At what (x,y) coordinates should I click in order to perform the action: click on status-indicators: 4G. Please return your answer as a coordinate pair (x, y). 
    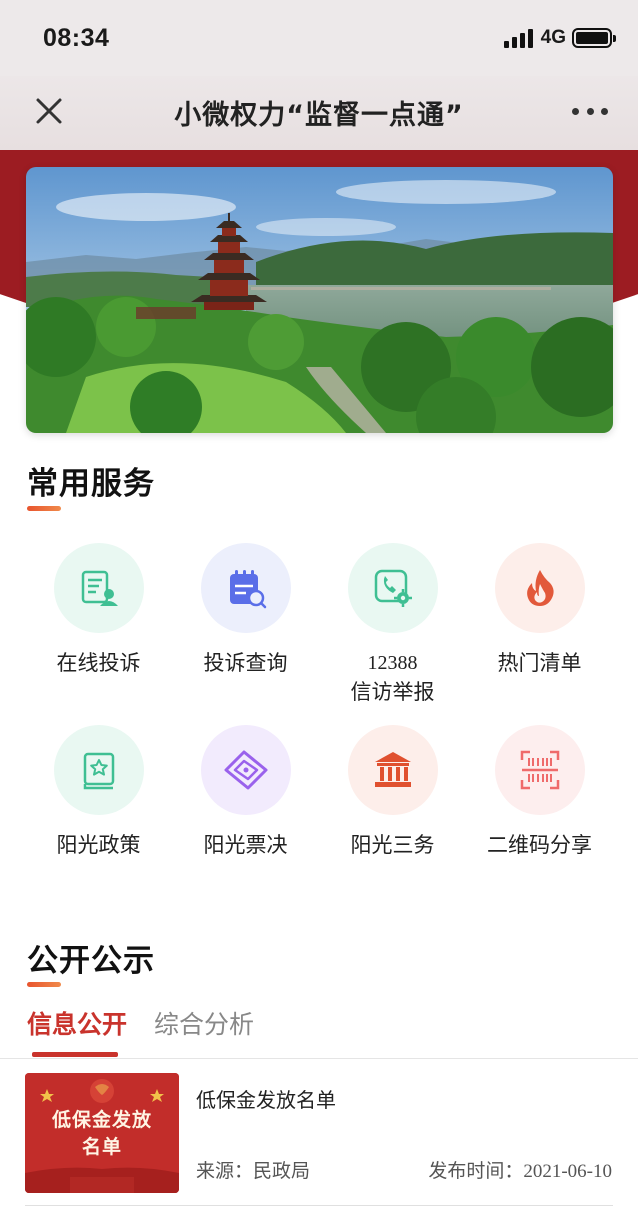
    Looking at the image, I should click on (559, 38).